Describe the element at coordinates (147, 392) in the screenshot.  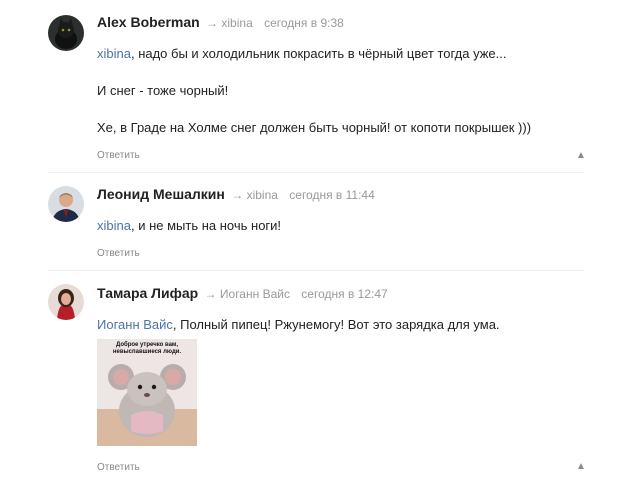
I see `attached-image: Доброе утречко вам, невыспавшиеся люди.` at that location.